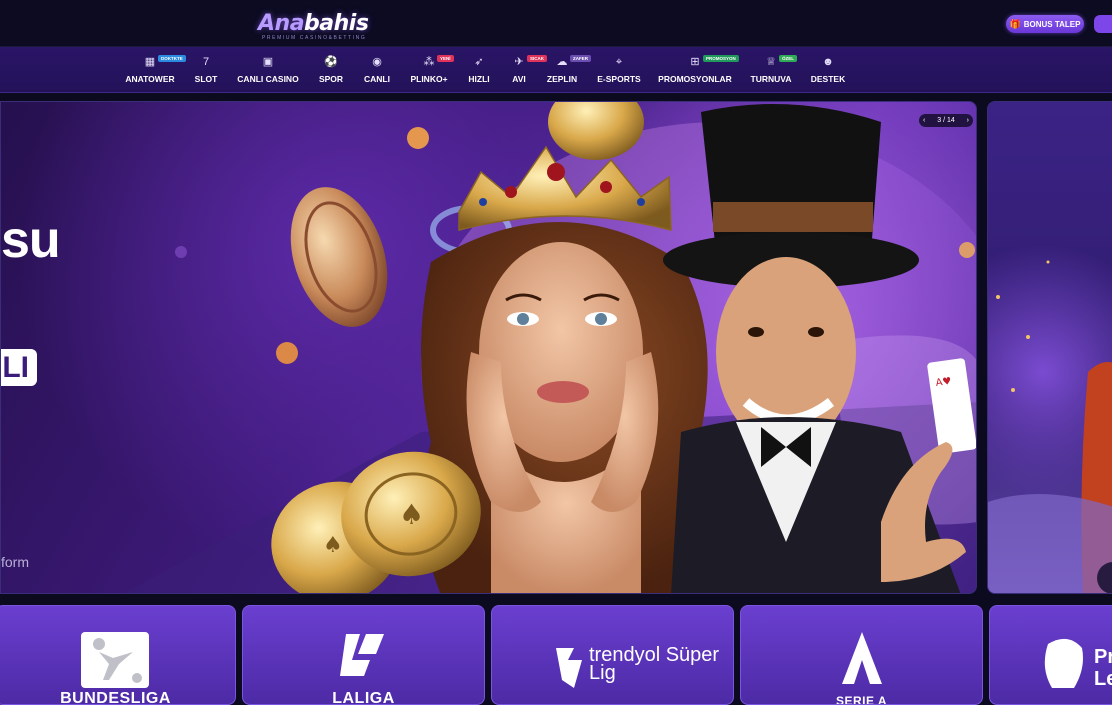 The height and width of the screenshot is (705, 1112). Describe the element at coordinates (654, 664) in the screenshot. I see `league-label: trendyol Süper Lig` at that location.